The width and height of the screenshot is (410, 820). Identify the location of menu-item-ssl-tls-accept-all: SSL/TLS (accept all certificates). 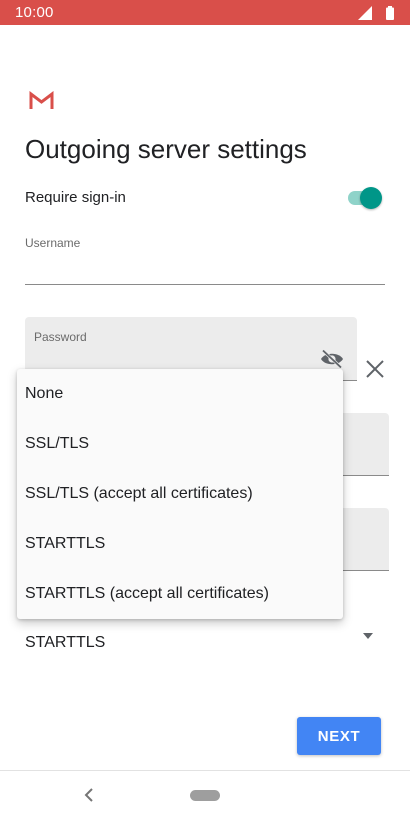
(180, 494).